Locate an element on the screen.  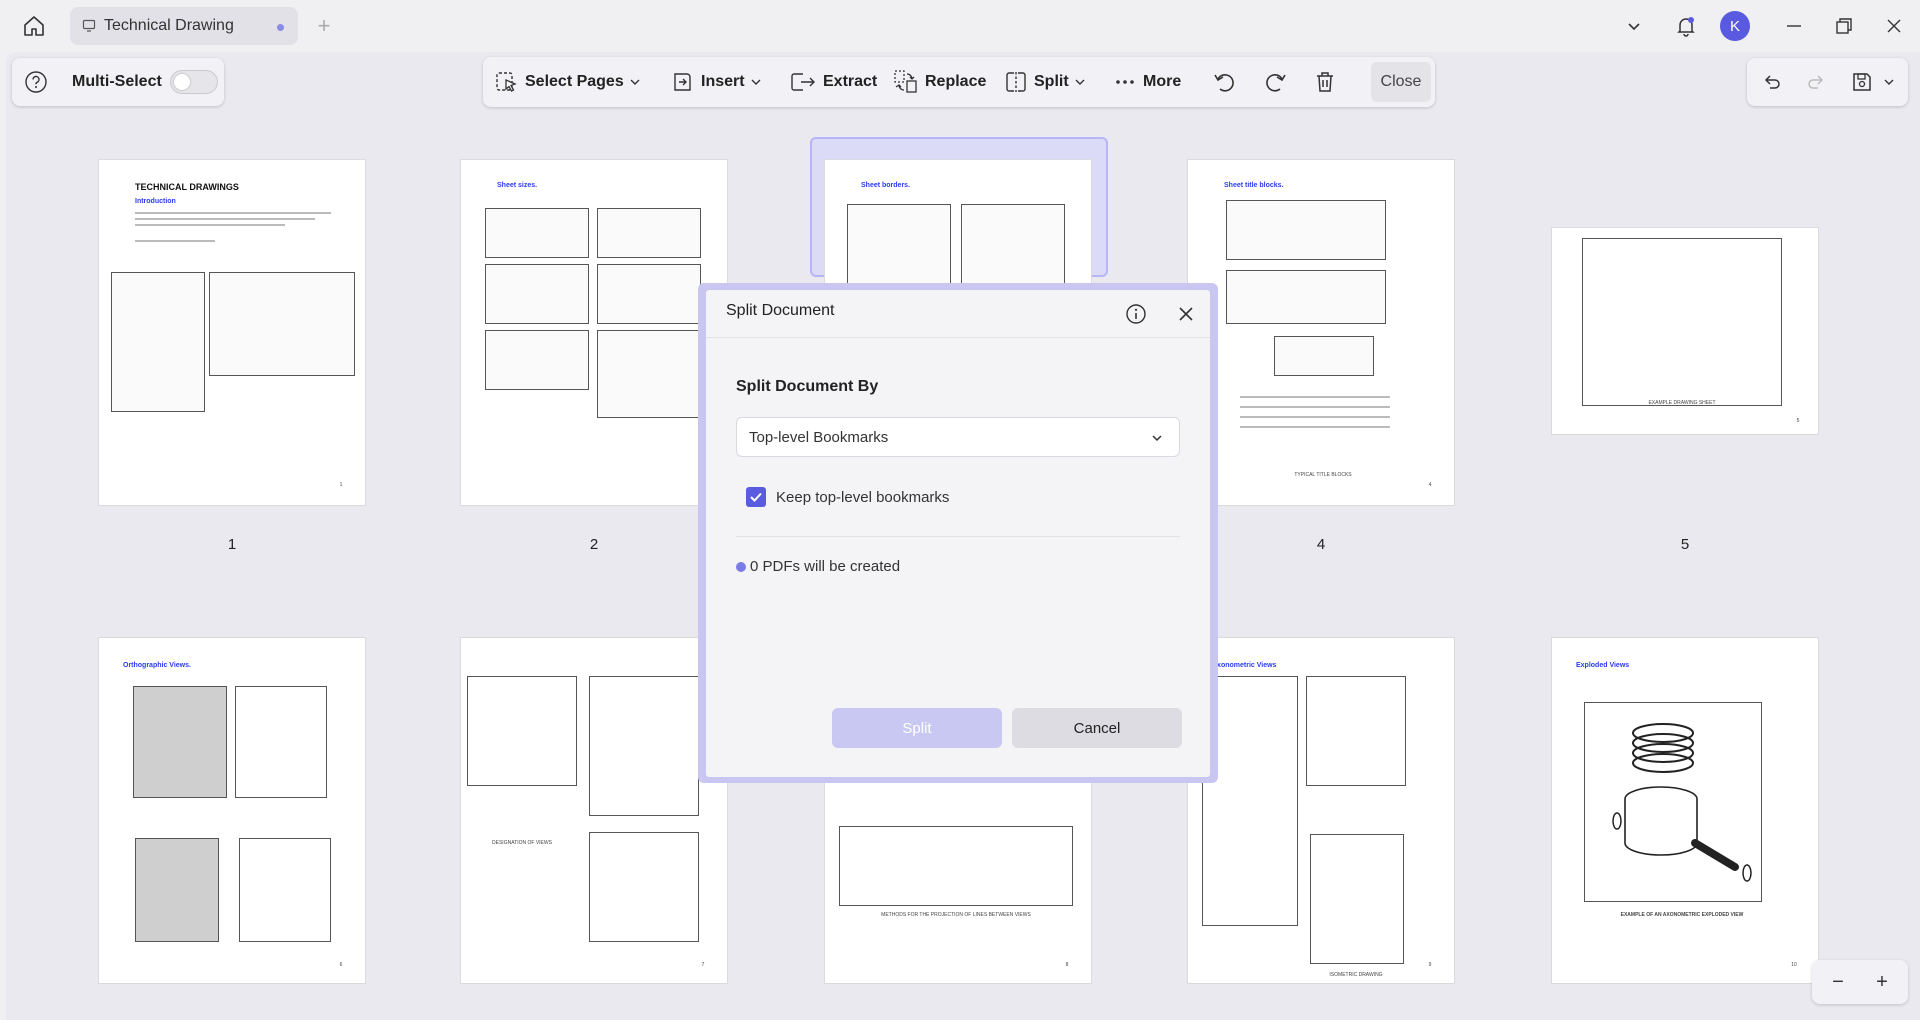
extract-button: Extract is located at coordinates (833, 82).